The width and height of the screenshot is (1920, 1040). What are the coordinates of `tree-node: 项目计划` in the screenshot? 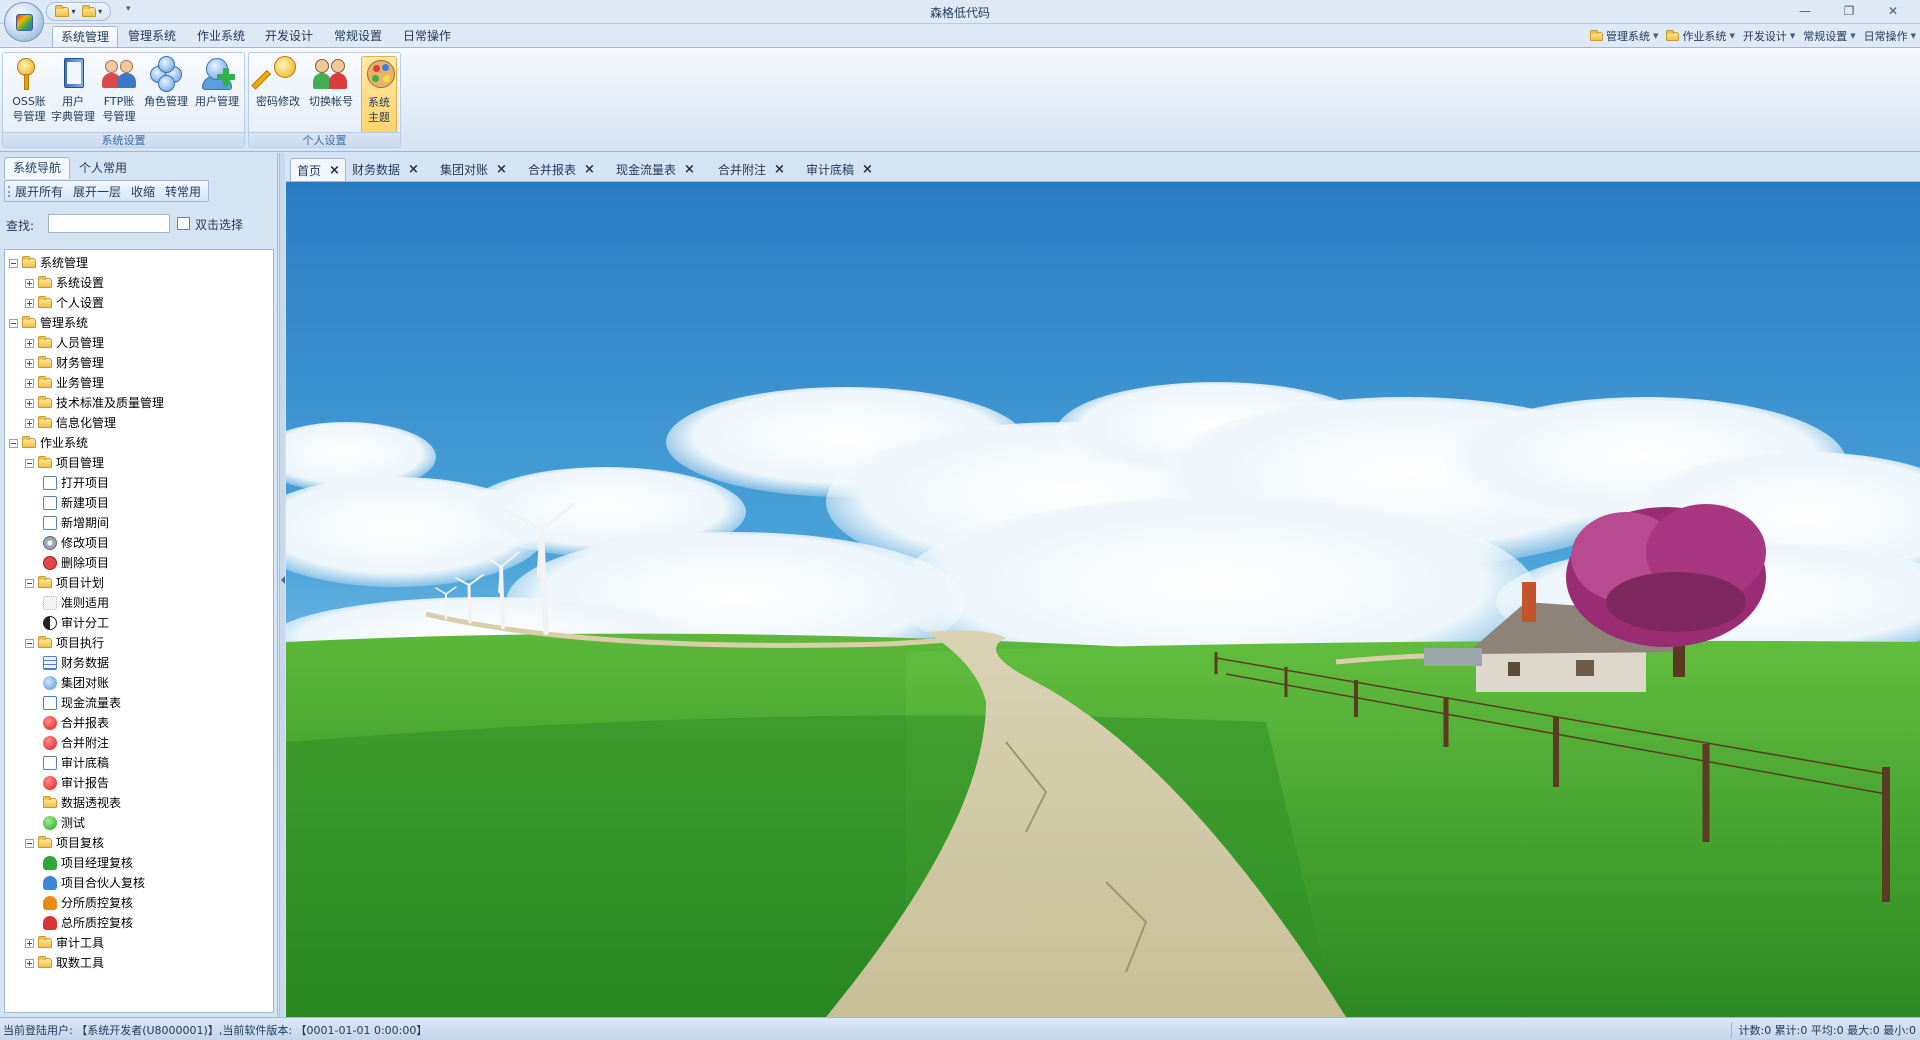 It's located at (64, 583).